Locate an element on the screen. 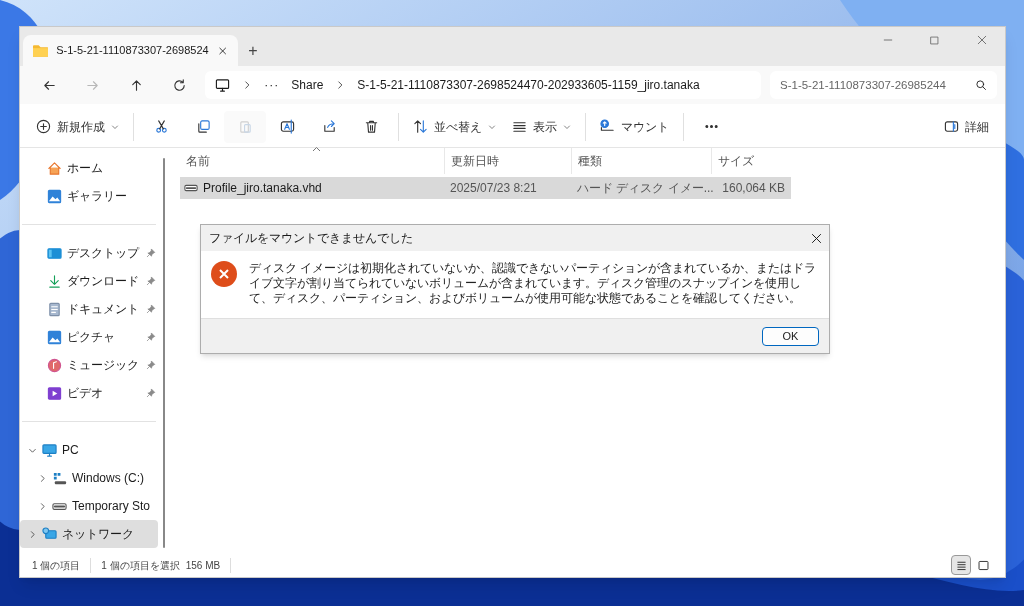  disk-icon is located at coordinates (607, 126).